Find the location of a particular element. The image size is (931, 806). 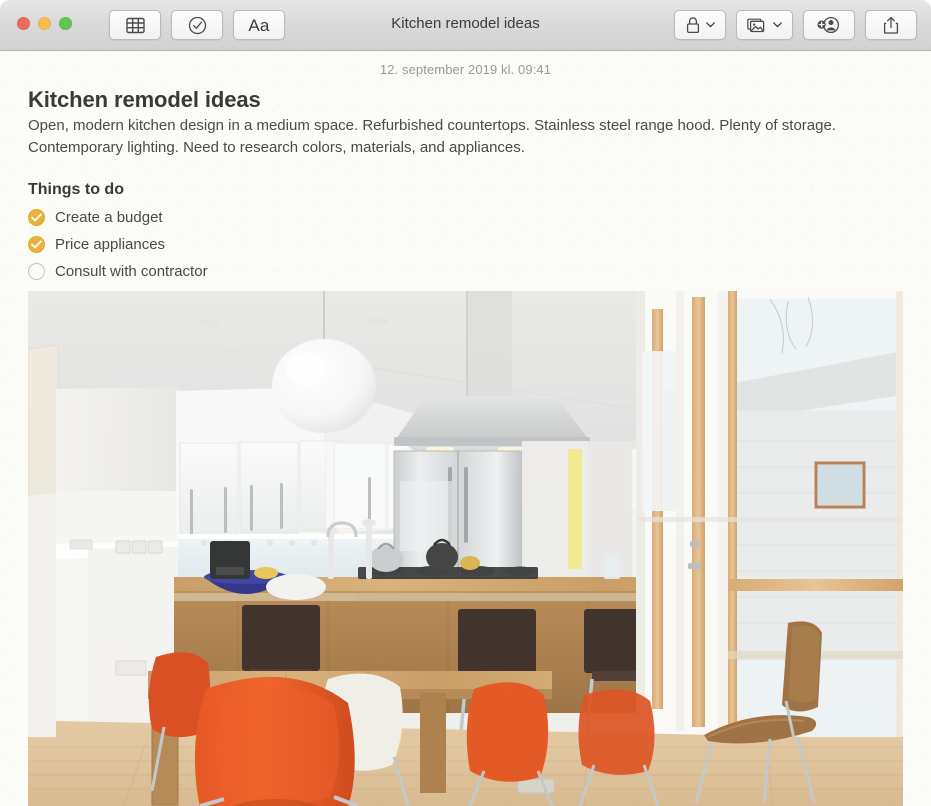

section-title-things-to-do: Things to do is located at coordinates (76, 189).